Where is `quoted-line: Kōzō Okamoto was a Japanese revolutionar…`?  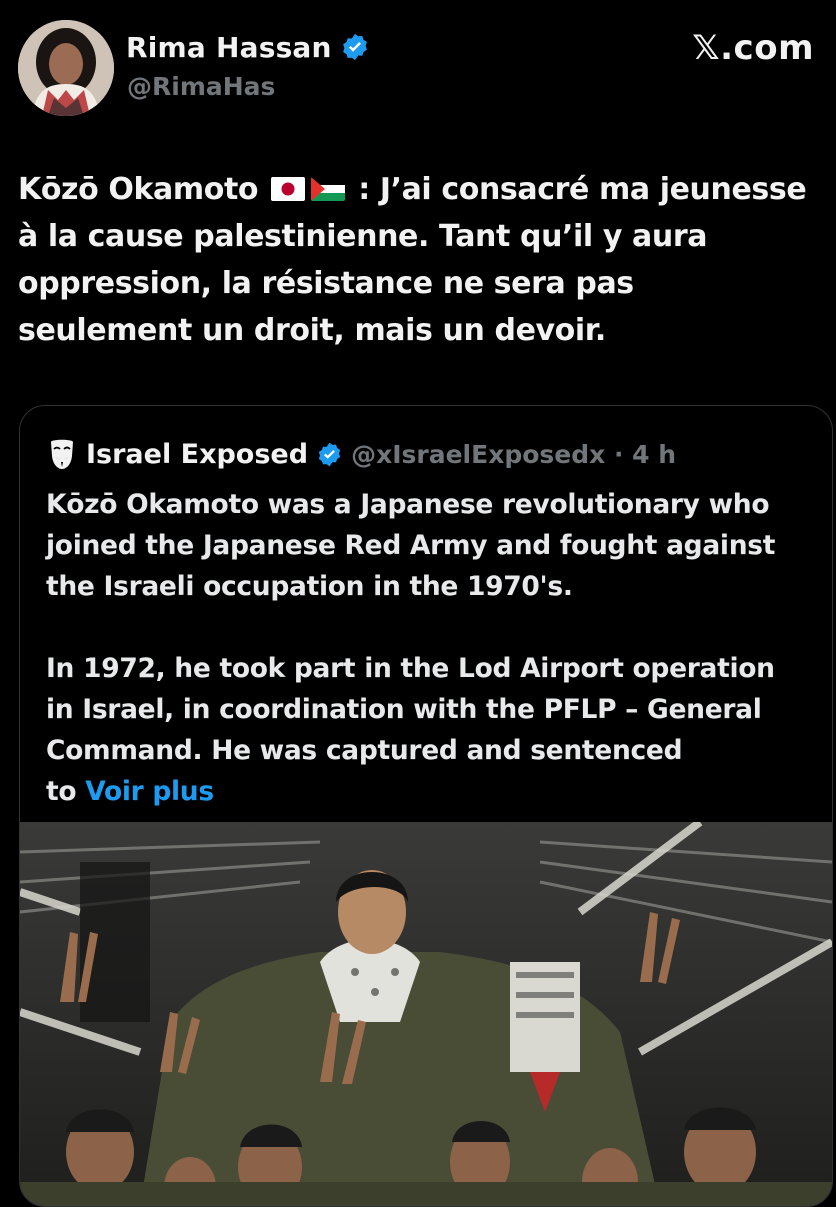 quoted-line: Kōzō Okamoto was a Japanese revolutionar… is located at coordinates (408, 504).